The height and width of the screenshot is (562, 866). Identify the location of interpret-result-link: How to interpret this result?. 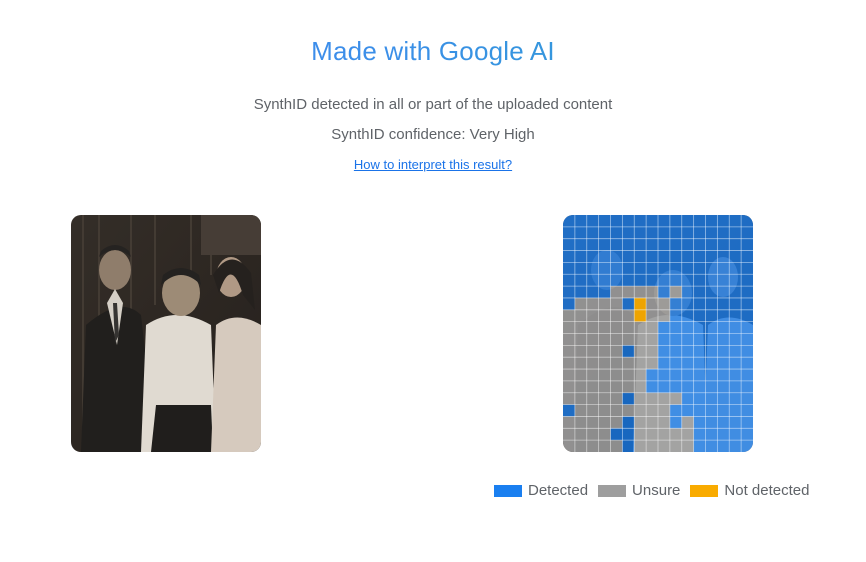
(433, 164).